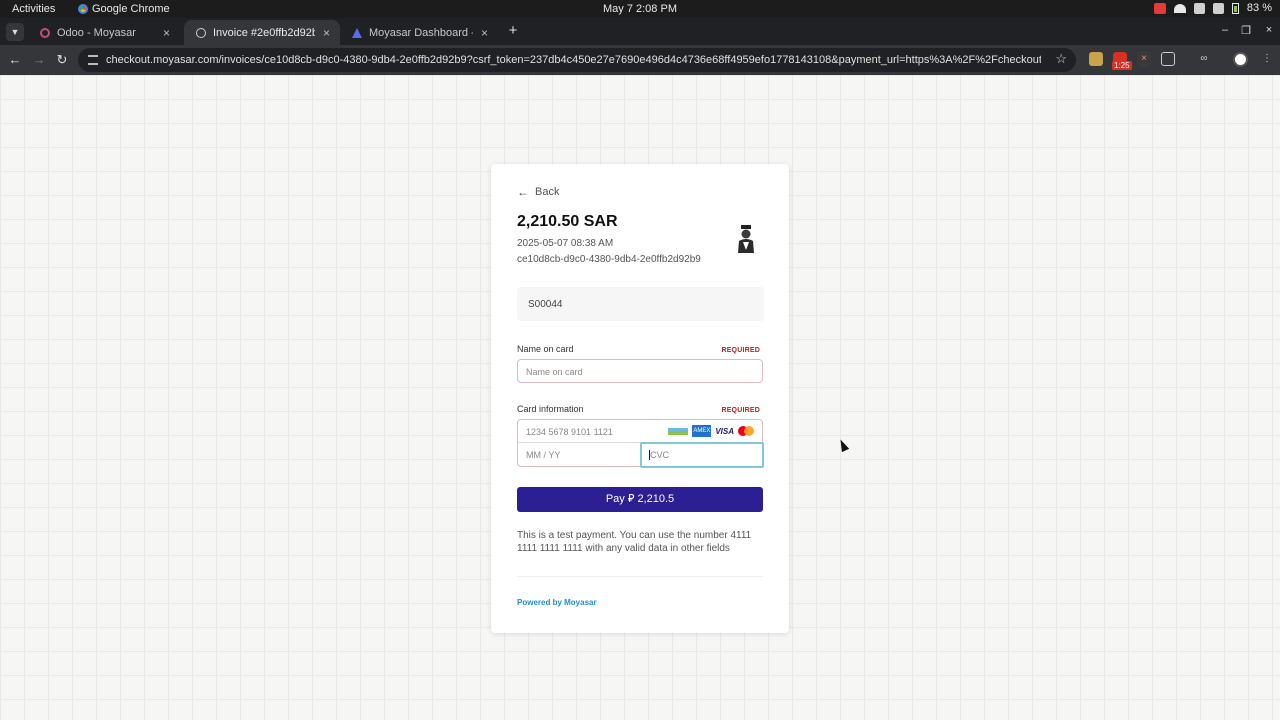 This screenshot has width=1280, height=720. I want to click on merchant-logo, so click(746, 239).